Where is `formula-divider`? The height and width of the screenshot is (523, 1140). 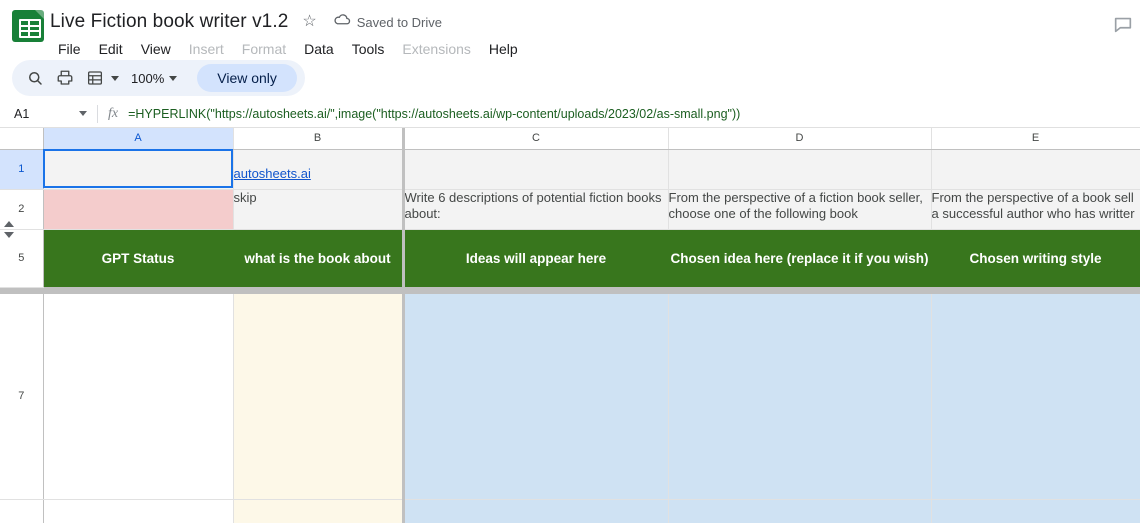
formula-divider is located at coordinates (97, 113).